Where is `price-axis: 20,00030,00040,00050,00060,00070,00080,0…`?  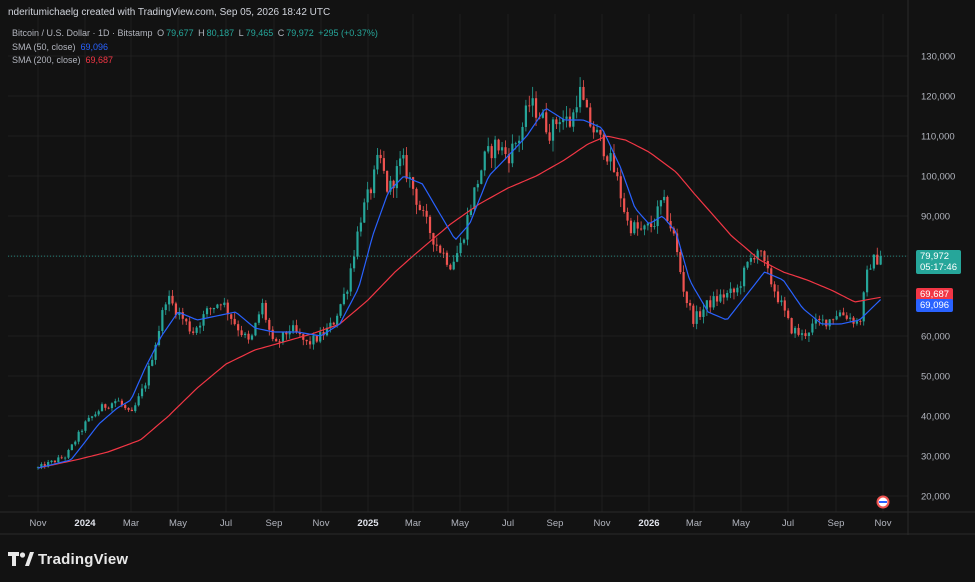
price-axis: 20,00030,00040,00050,00060,00070,00080,0… is located at coordinates (938, 277).